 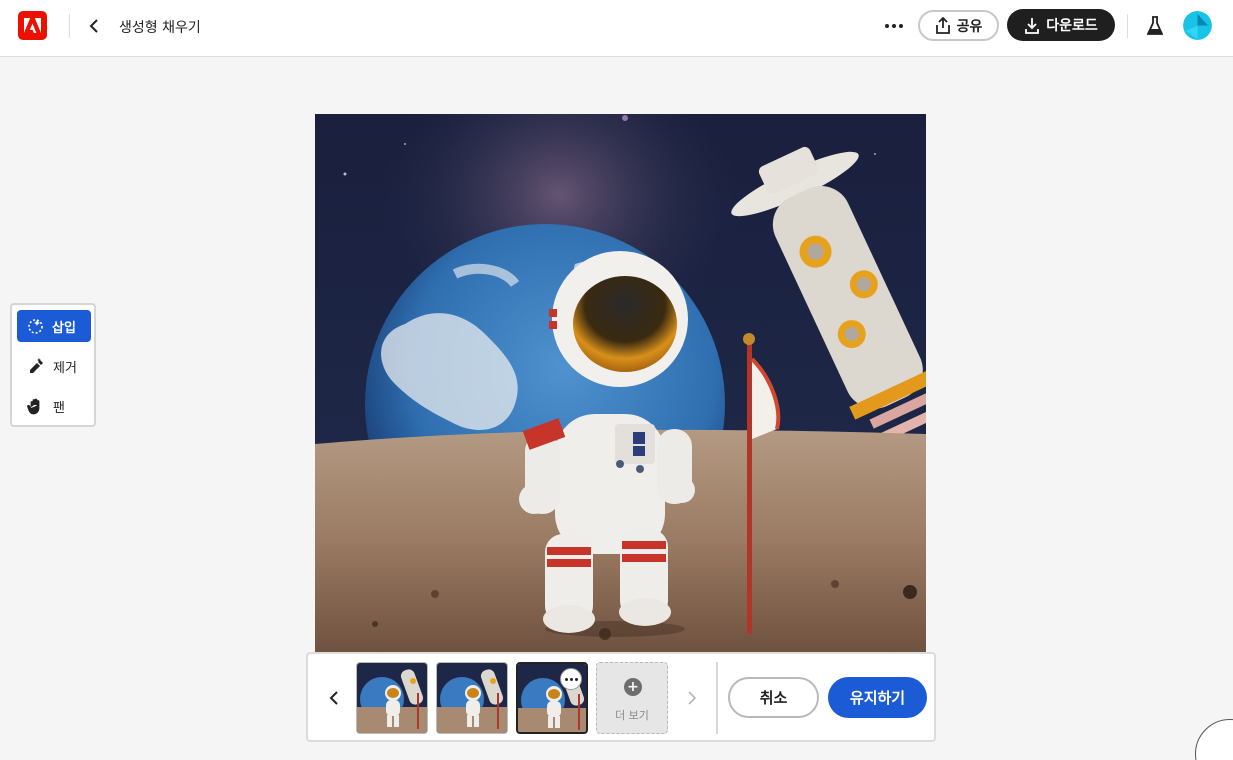 What do you see at coordinates (35, 326) in the screenshot?
I see `insert-brush-icon` at bounding box center [35, 326].